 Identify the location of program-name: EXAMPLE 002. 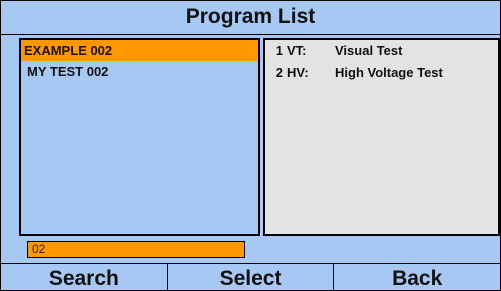
(68, 50).